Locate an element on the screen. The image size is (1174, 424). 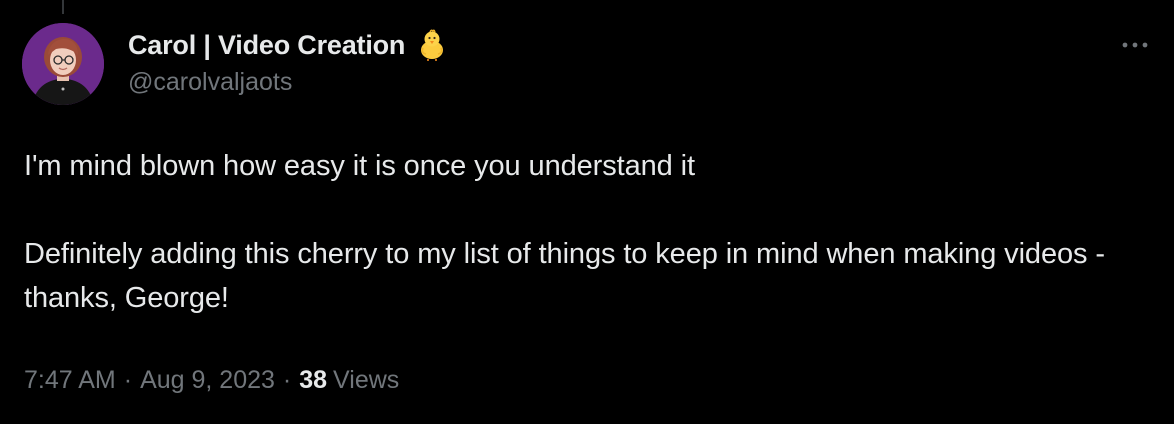
author-display-name: Carol | Video Creation is located at coordinates (266, 45).